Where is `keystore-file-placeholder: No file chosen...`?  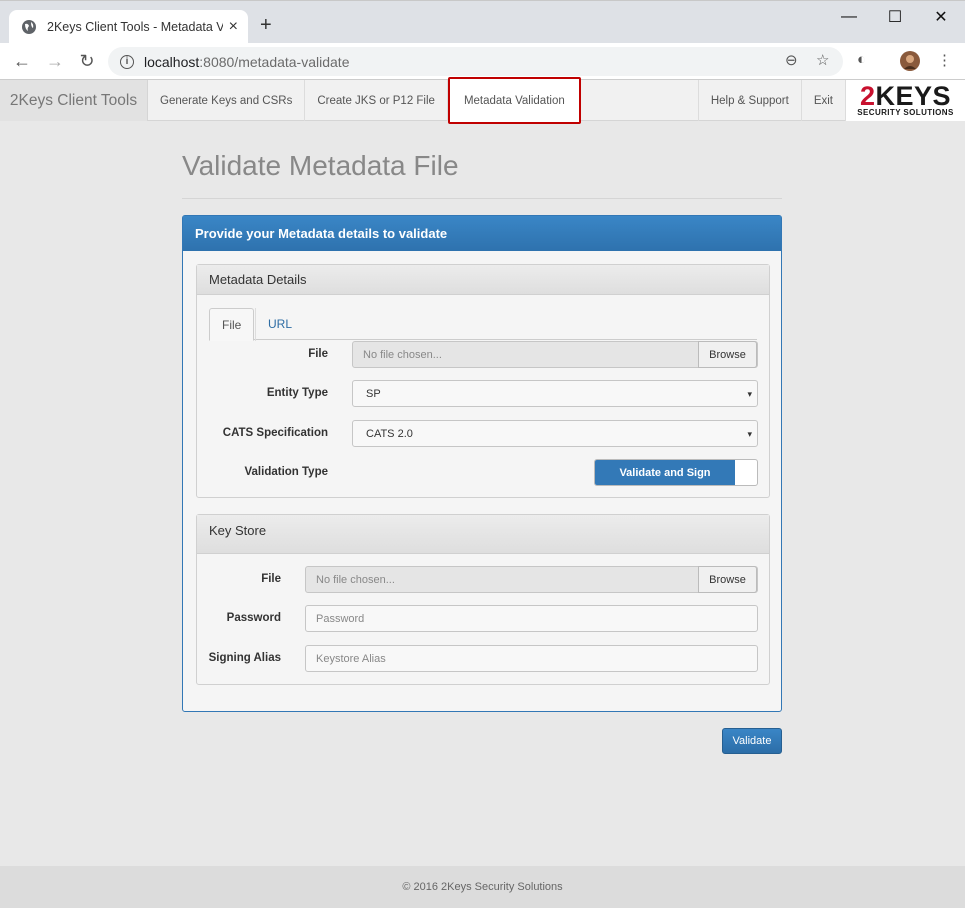 keystore-file-placeholder: No file chosen... is located at coordinates (355, 579).